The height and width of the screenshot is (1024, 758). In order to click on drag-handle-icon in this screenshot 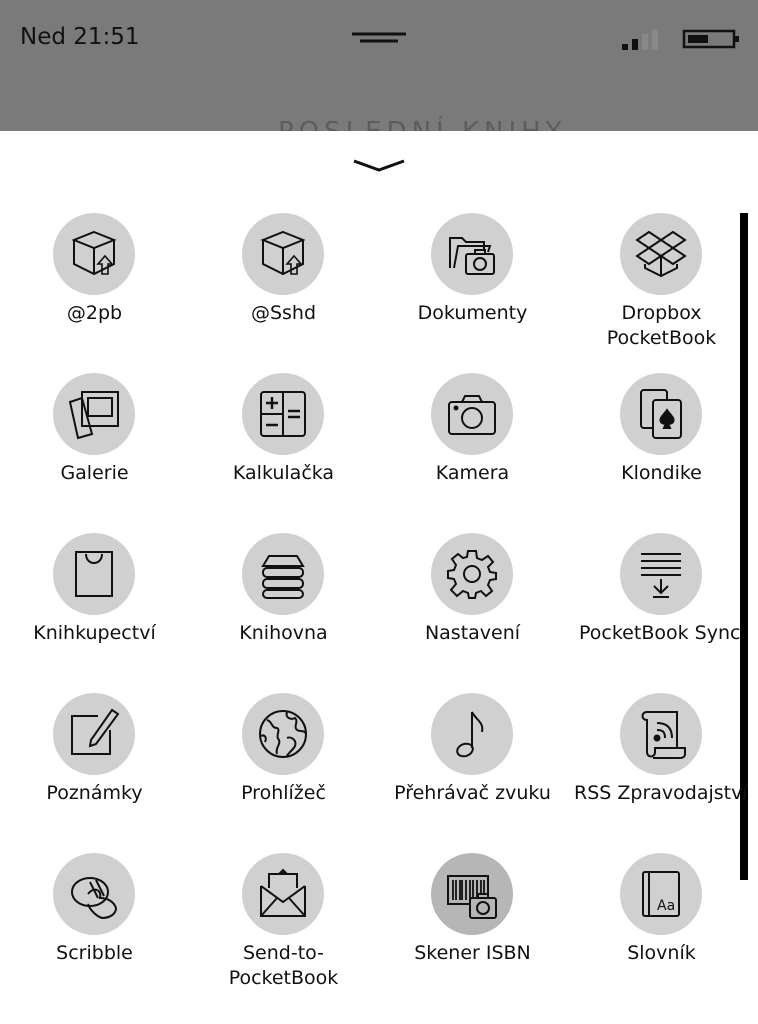, I will do `click(379, 37)`.